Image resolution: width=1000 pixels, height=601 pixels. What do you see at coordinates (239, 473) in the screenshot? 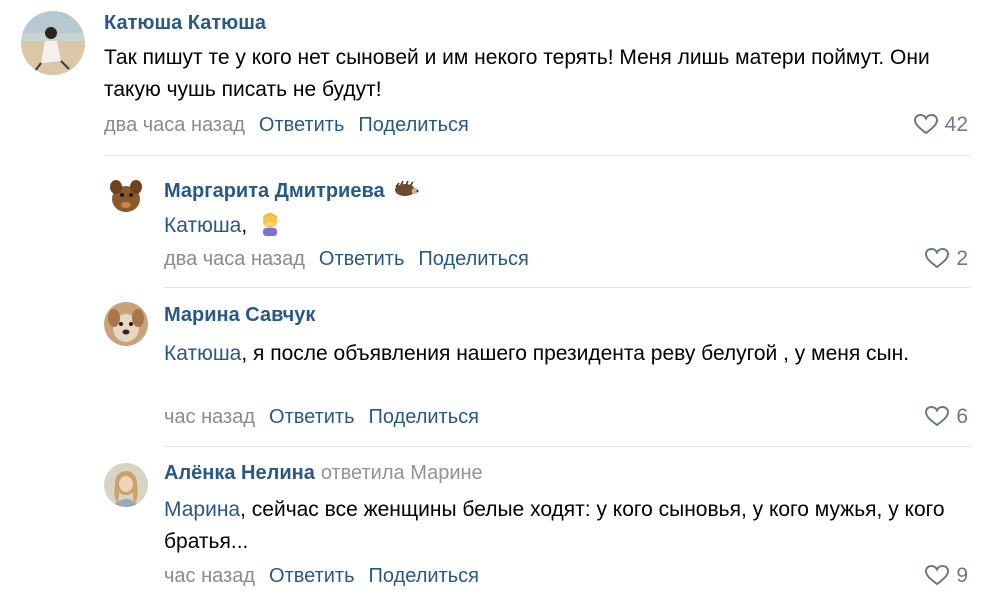
I see `author-name: Алёнка Нелина` at bounding box center [239, 473].